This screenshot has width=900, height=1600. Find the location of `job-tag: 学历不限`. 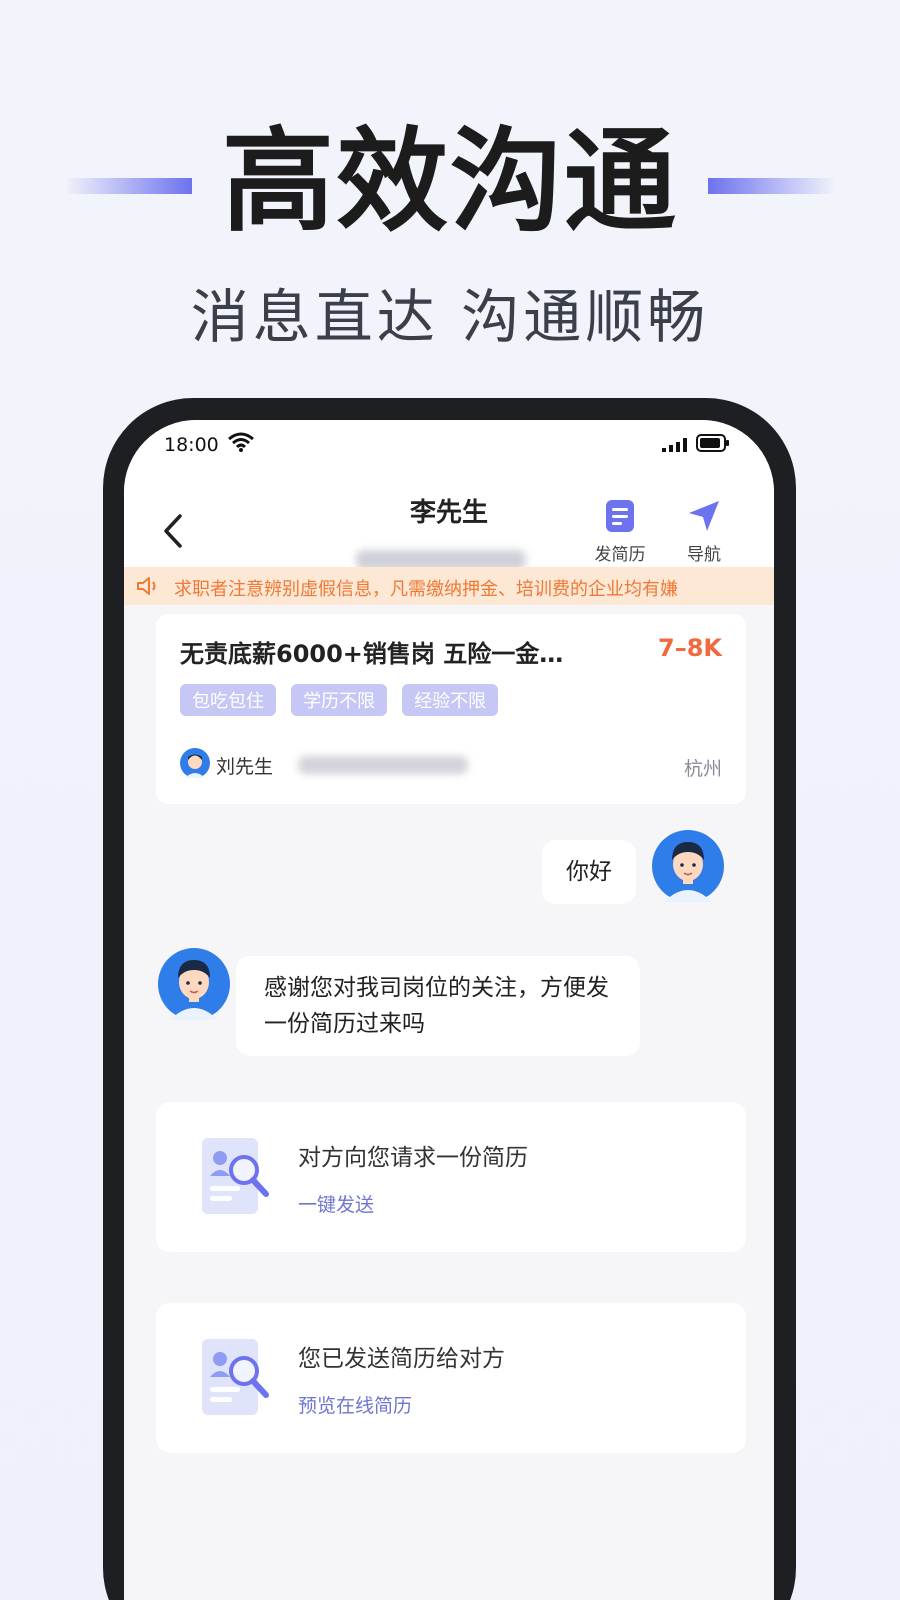

job-tag: 学历不限 is located at coordinates (339, 700).